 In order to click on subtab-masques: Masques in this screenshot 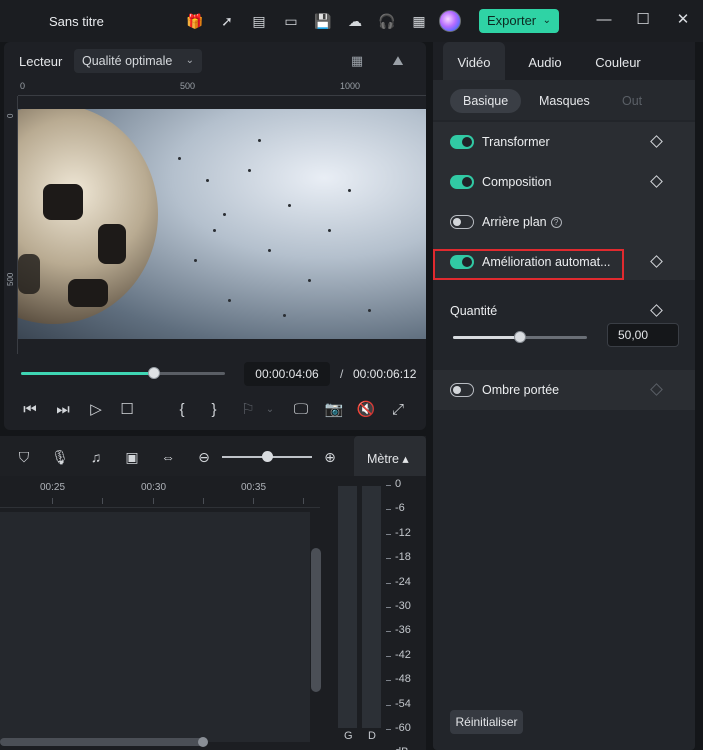, I will do `click(564, 101)`.